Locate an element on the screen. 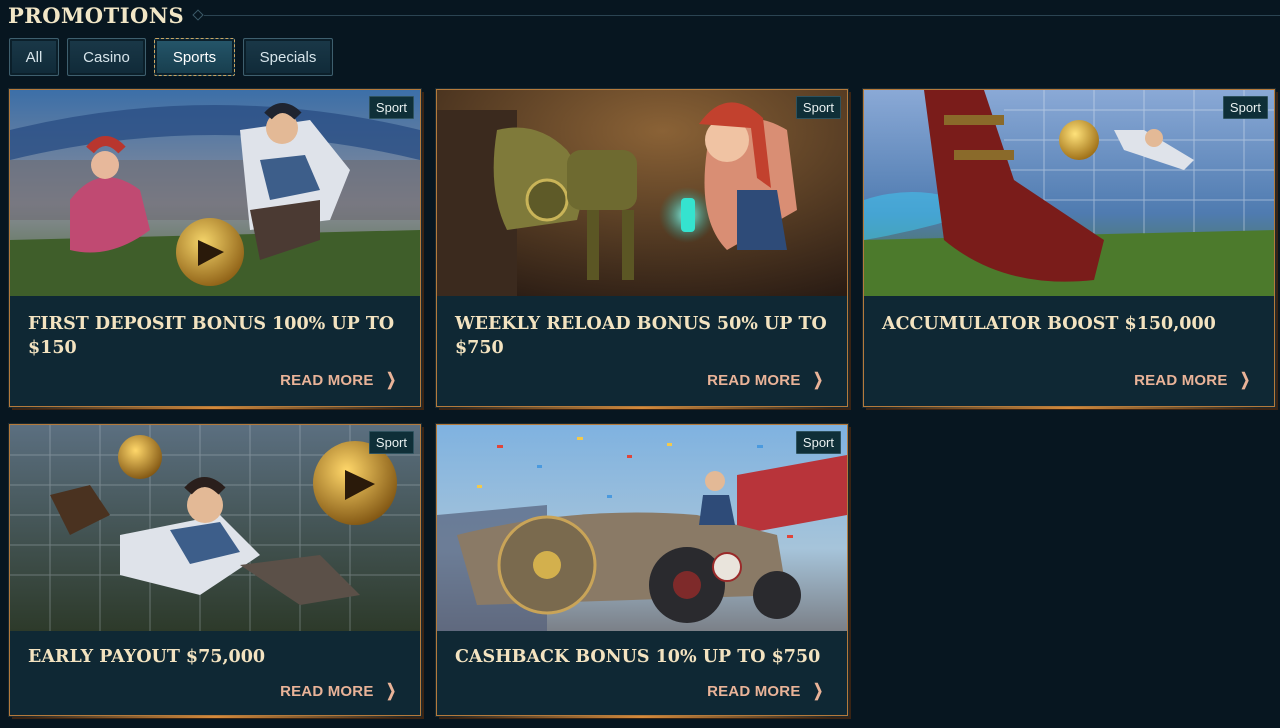  promo-title: ACCUMULATOR BOOST $150,000 is located at coordinates (1049, 324).